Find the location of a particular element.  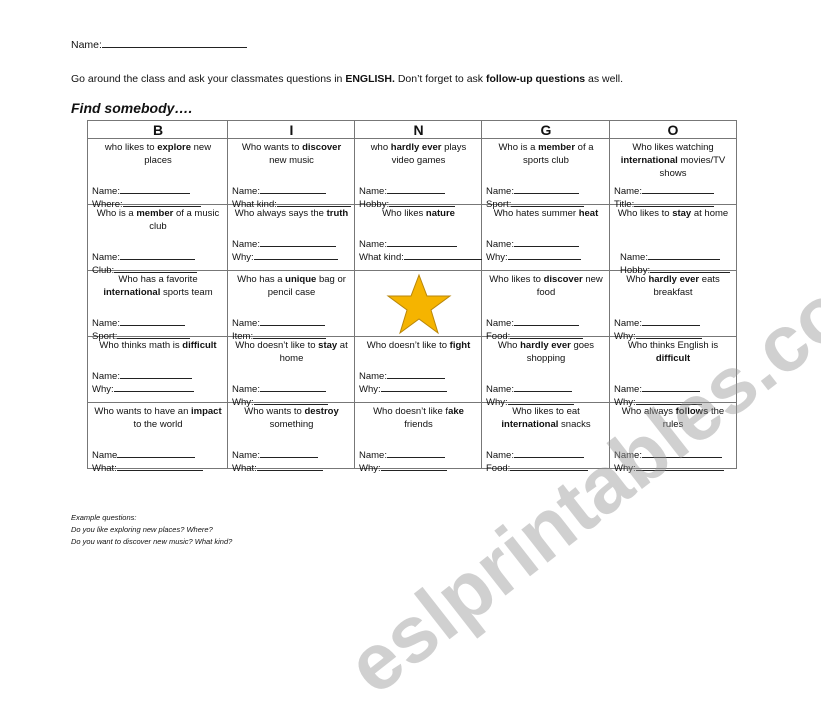

bingo-cell: Who likes to stay at home Name: Hobby: is located at coordinates (673, 240).